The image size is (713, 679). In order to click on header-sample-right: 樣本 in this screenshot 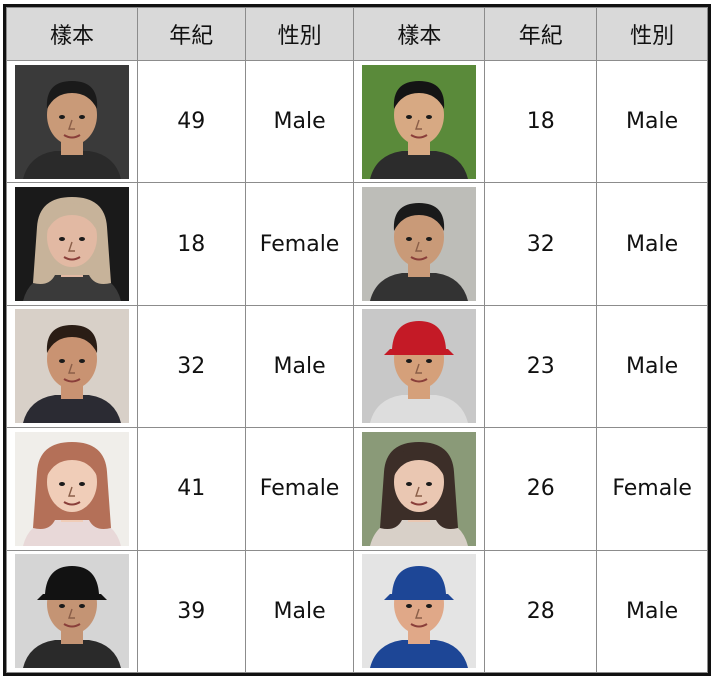, I will do `click(419, 34)`.